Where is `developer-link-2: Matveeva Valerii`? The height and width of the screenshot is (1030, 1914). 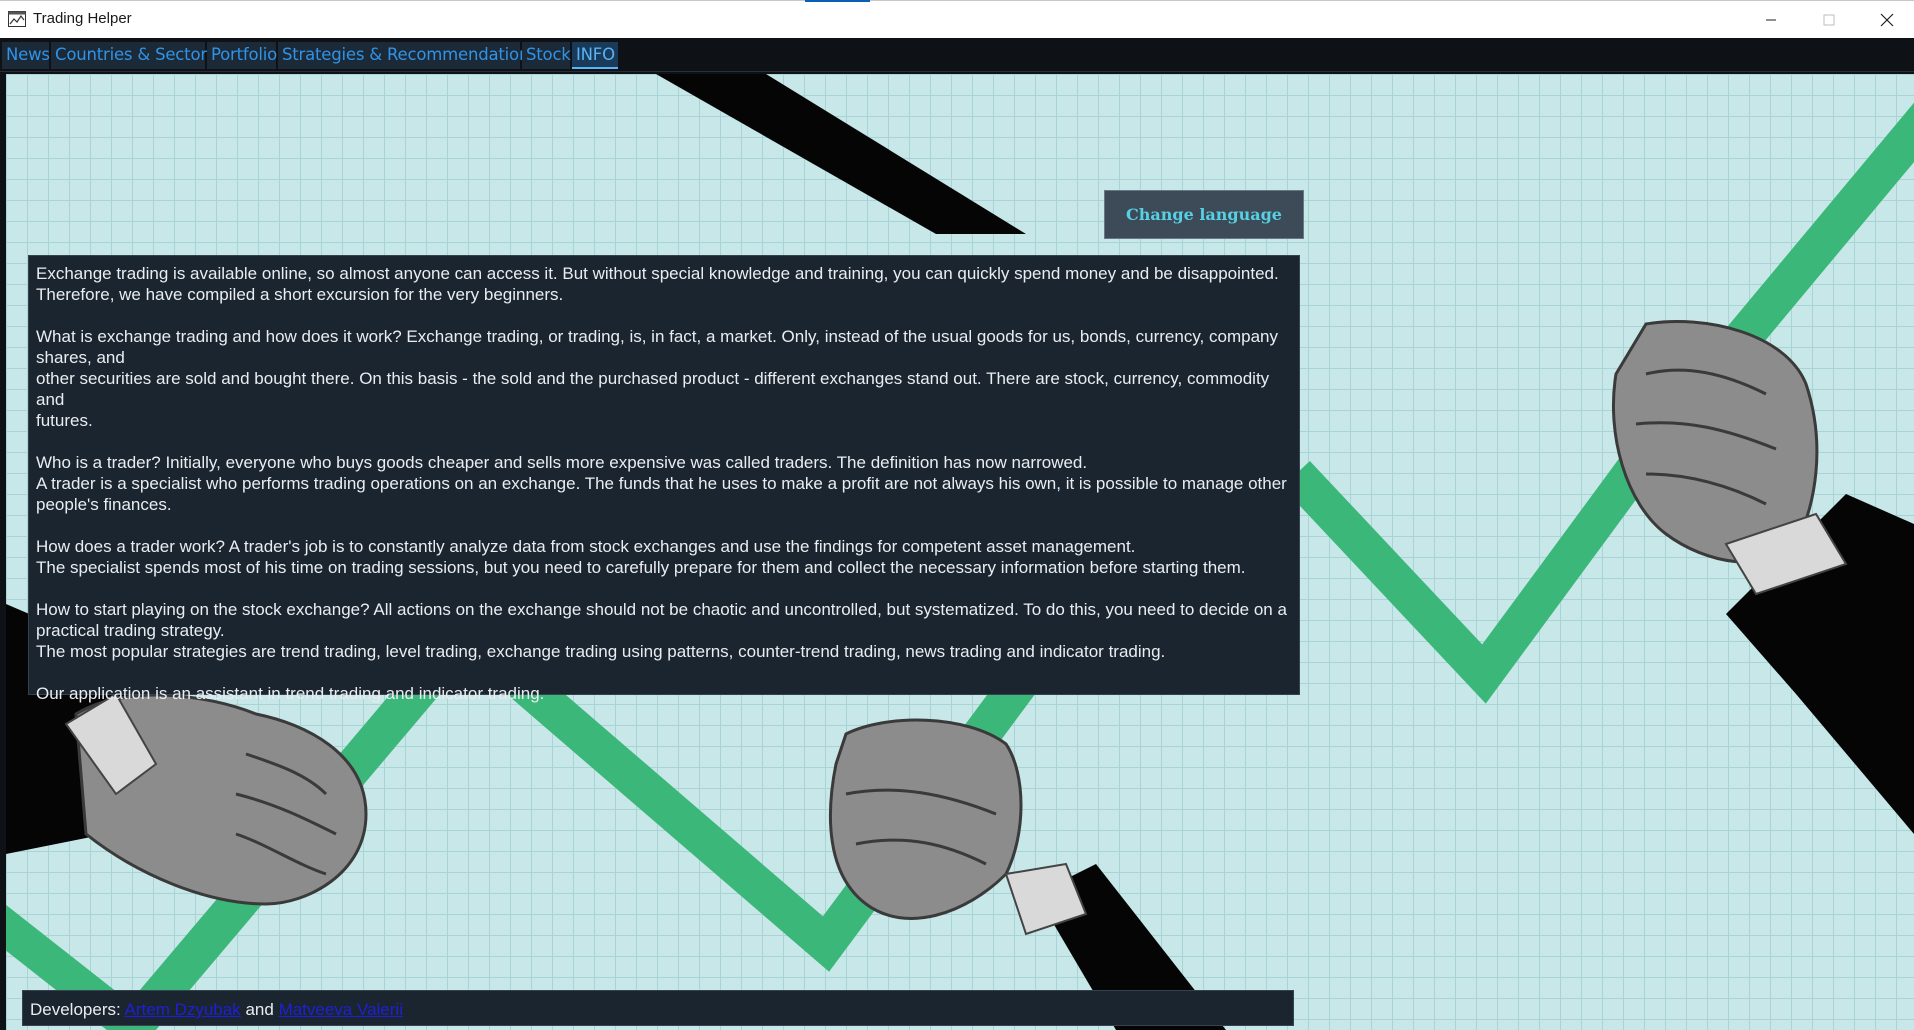
developer-link-2: Matveeva Valerii is located at coordinates (341, 1009).